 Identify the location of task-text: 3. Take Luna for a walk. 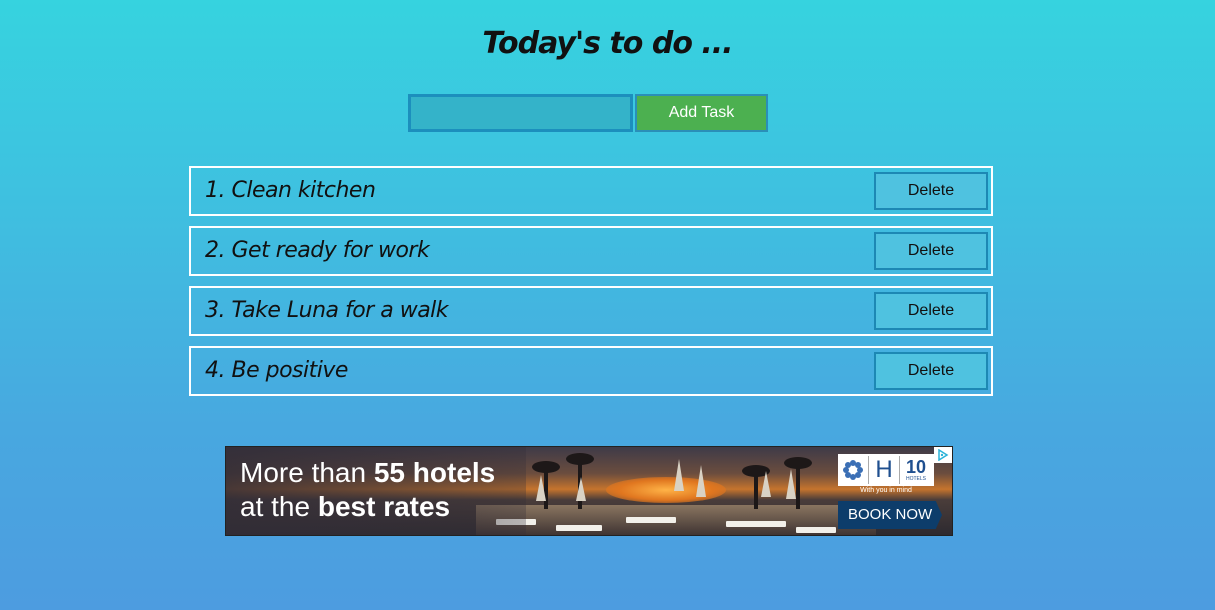
(327, 310).